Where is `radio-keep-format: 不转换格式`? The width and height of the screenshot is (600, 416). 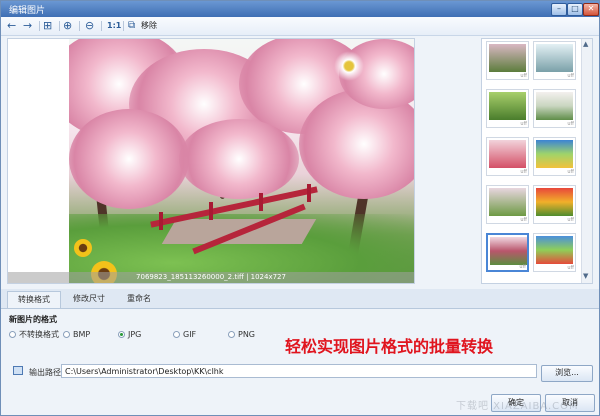 radio-keep-format: 不转换格式 is located at coordinates (34, 335).